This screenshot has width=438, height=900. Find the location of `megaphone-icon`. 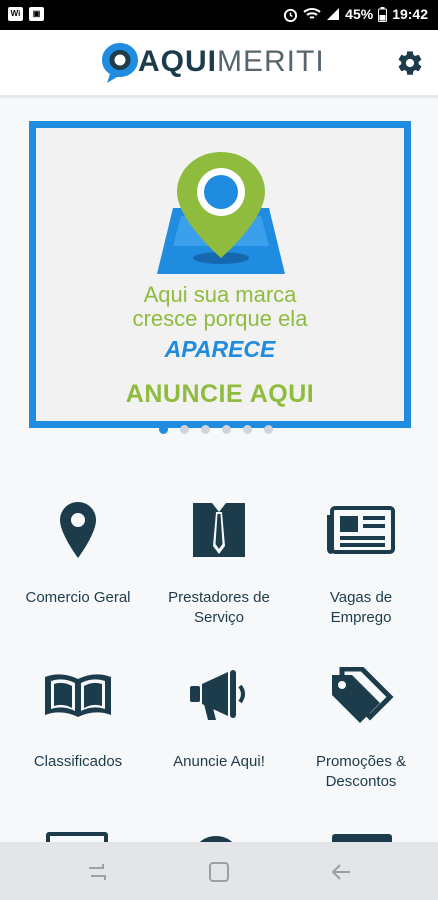

megaphone-icon is located at coordinates (217, 695).